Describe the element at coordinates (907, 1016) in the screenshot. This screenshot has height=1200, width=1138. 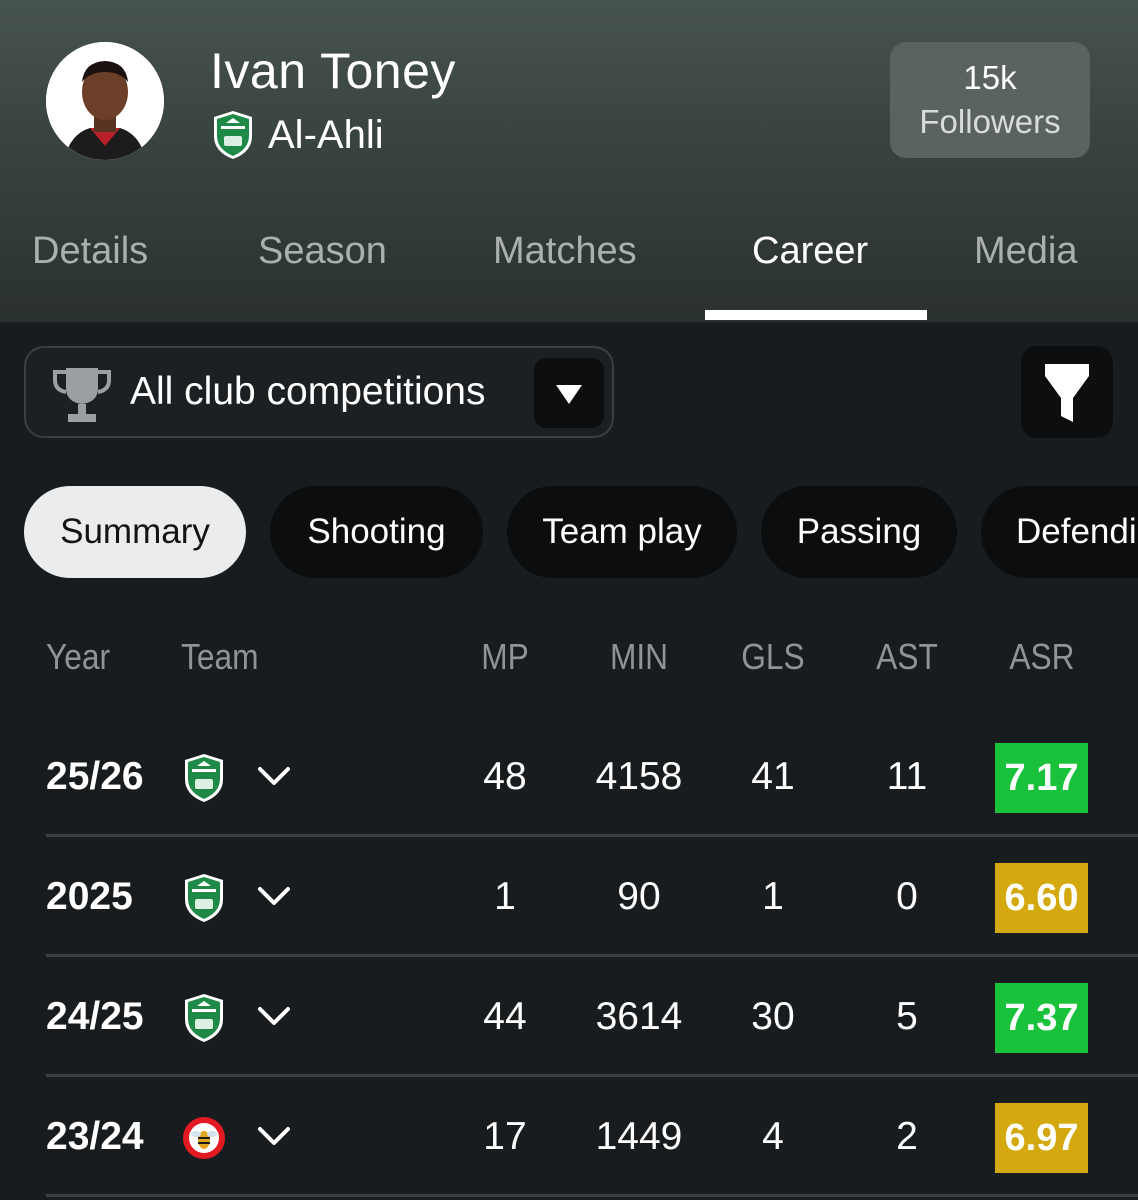
I see `row-ast: 5` at that location.